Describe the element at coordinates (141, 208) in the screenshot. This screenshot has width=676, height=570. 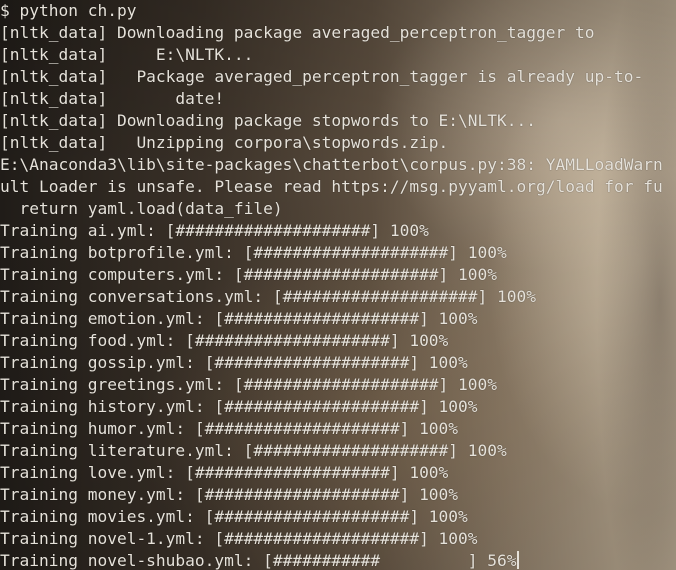
I see `terminal-line: return yaml.load(data_file)` at that location.